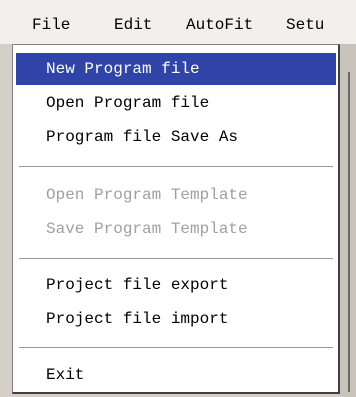 Image resolution: width=356 pixels, height=397 pixels. Describe the element at coordinates (176, 375) in the screenshot. I see `menu-item-exit: Exit` at that location.